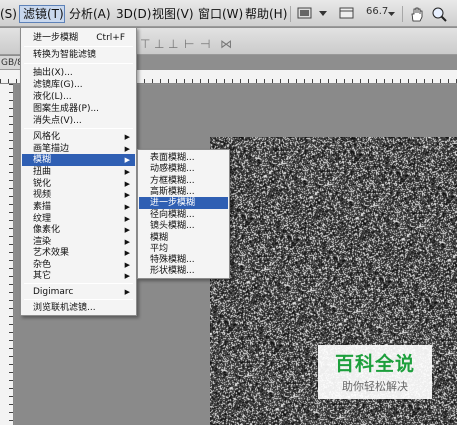  I want to click on screen-mode-button, so click(305, 14).